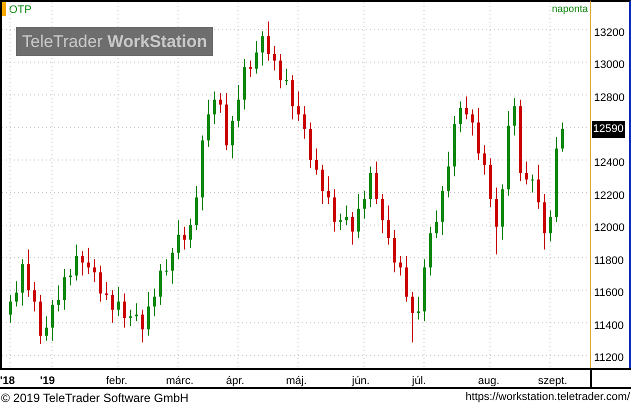 This screenshot has height=408, width=631. What do you see at coordinates (419, 381) in the screenshot?
I see `date-label: júl.` at bounding box center [419, 381].